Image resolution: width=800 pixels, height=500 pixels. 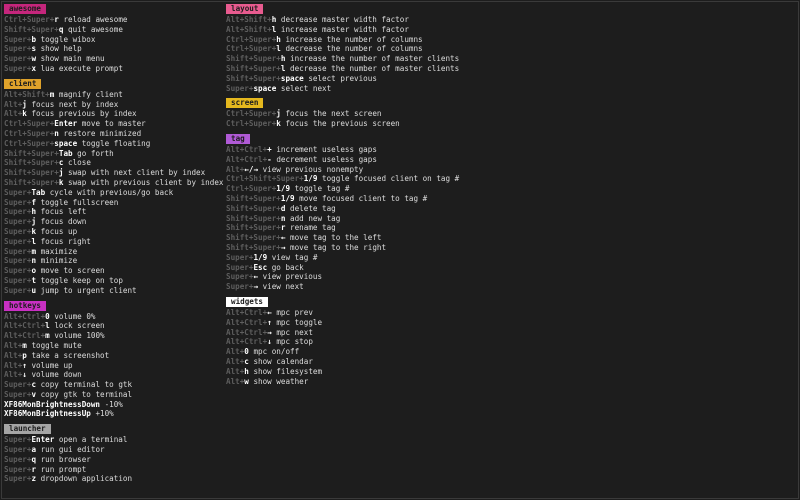 I want to click on hotkey-description: focus left, so click(x=63, y=212).